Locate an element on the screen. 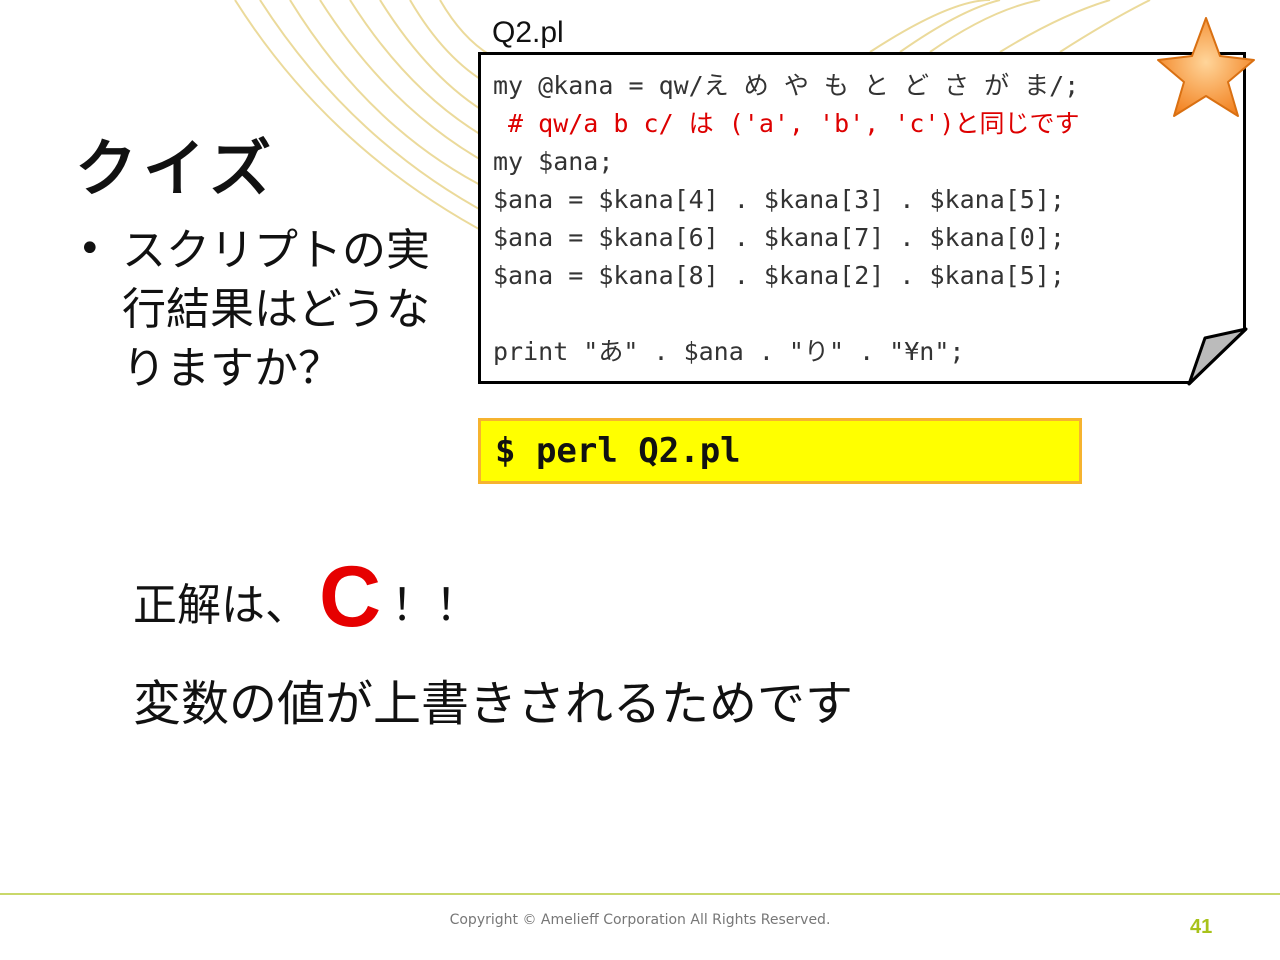  code-line: my $ana; is located at coordinates (553, 161).